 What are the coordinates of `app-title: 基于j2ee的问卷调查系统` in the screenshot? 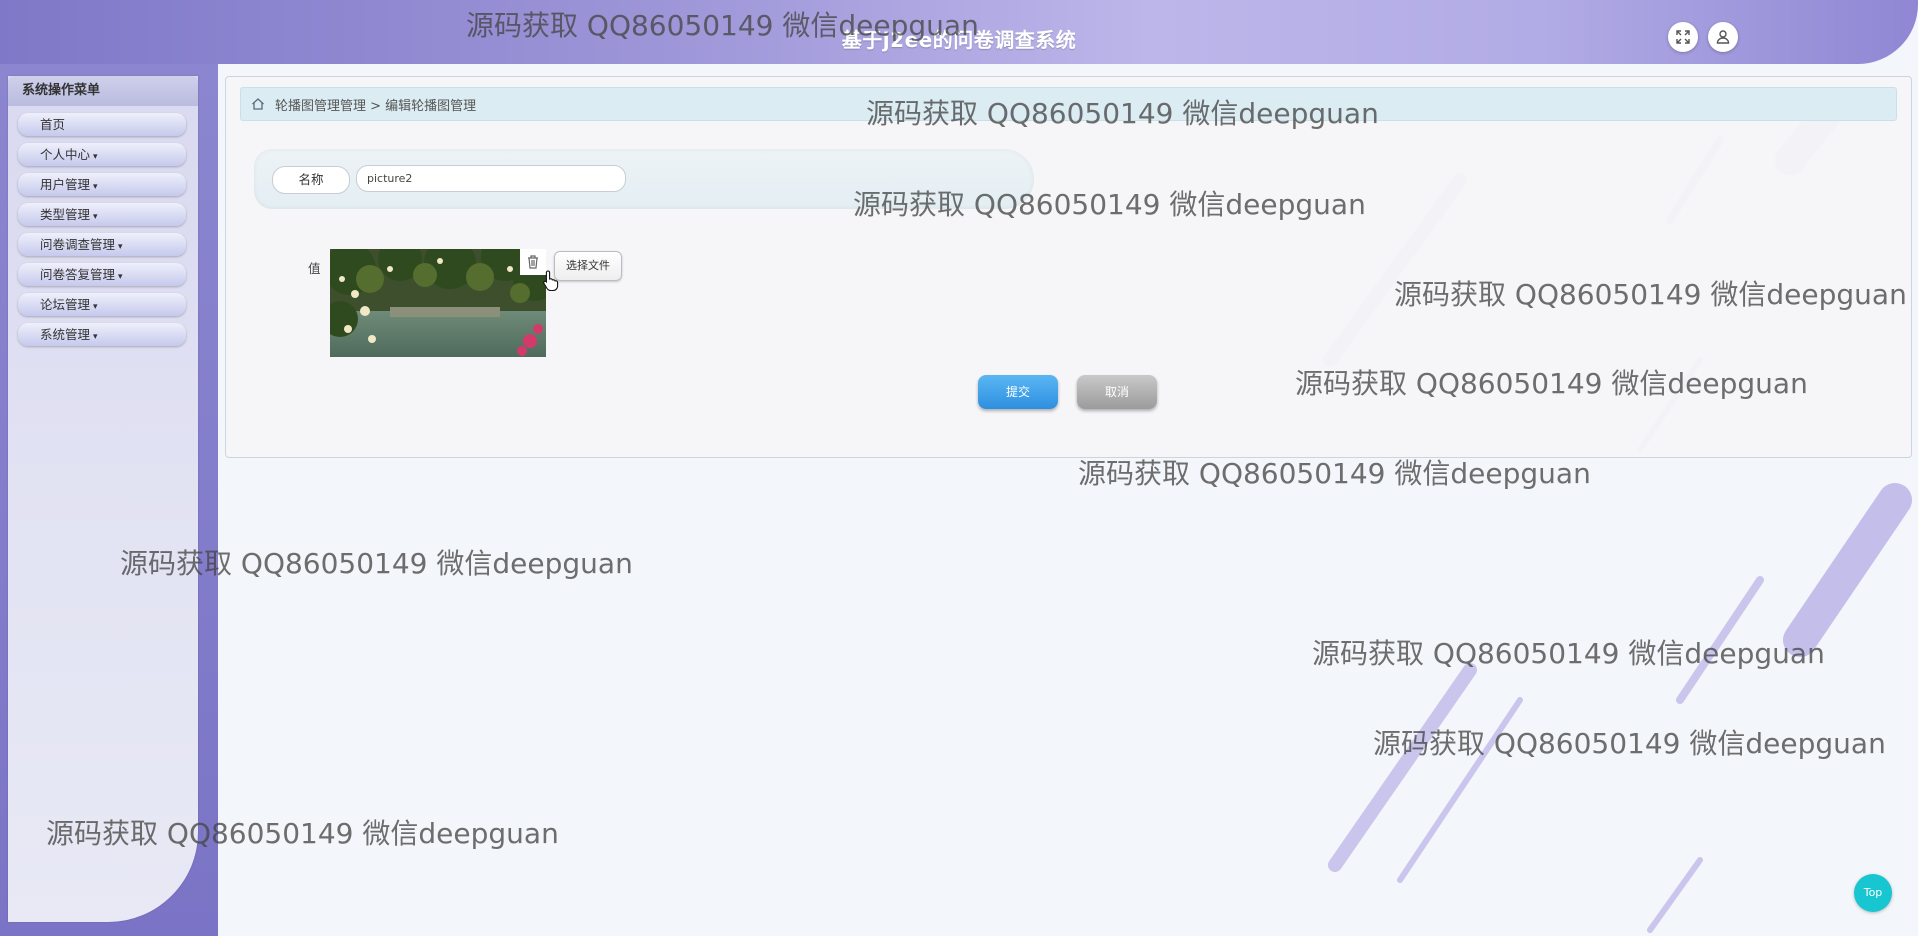 It's located at (959, 40).